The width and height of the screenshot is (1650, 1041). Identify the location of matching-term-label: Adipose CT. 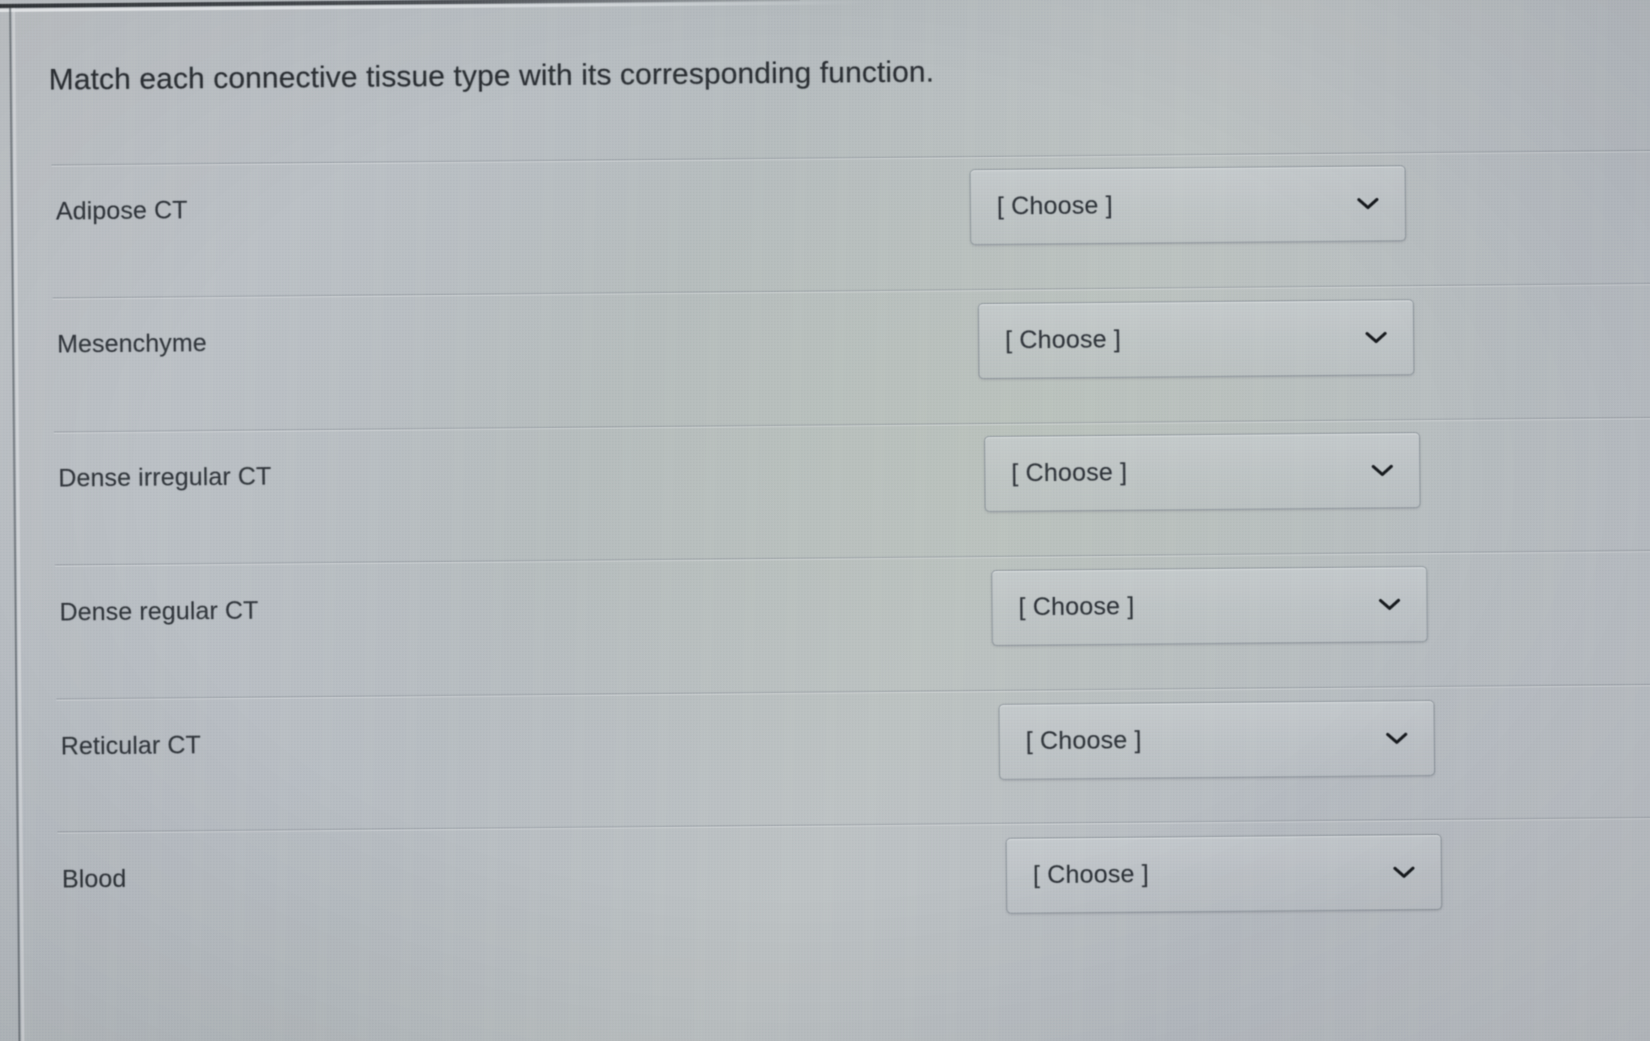
(121, 211).